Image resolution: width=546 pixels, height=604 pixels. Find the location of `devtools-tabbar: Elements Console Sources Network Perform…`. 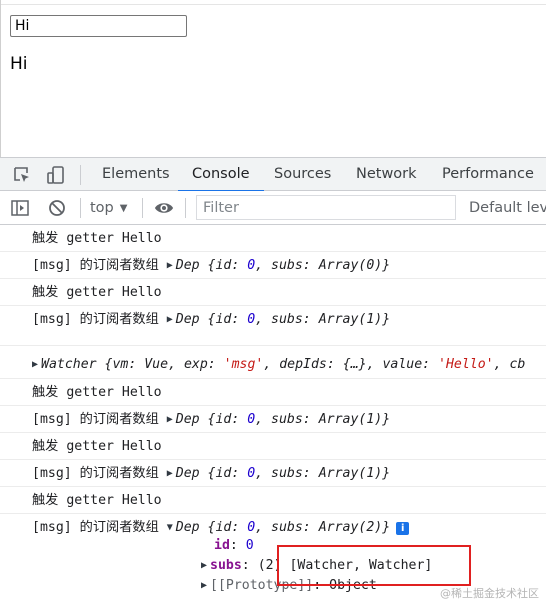

devtools-tabbar: Elements Console Sources Network Perform… is located at coordinates (273, 174).